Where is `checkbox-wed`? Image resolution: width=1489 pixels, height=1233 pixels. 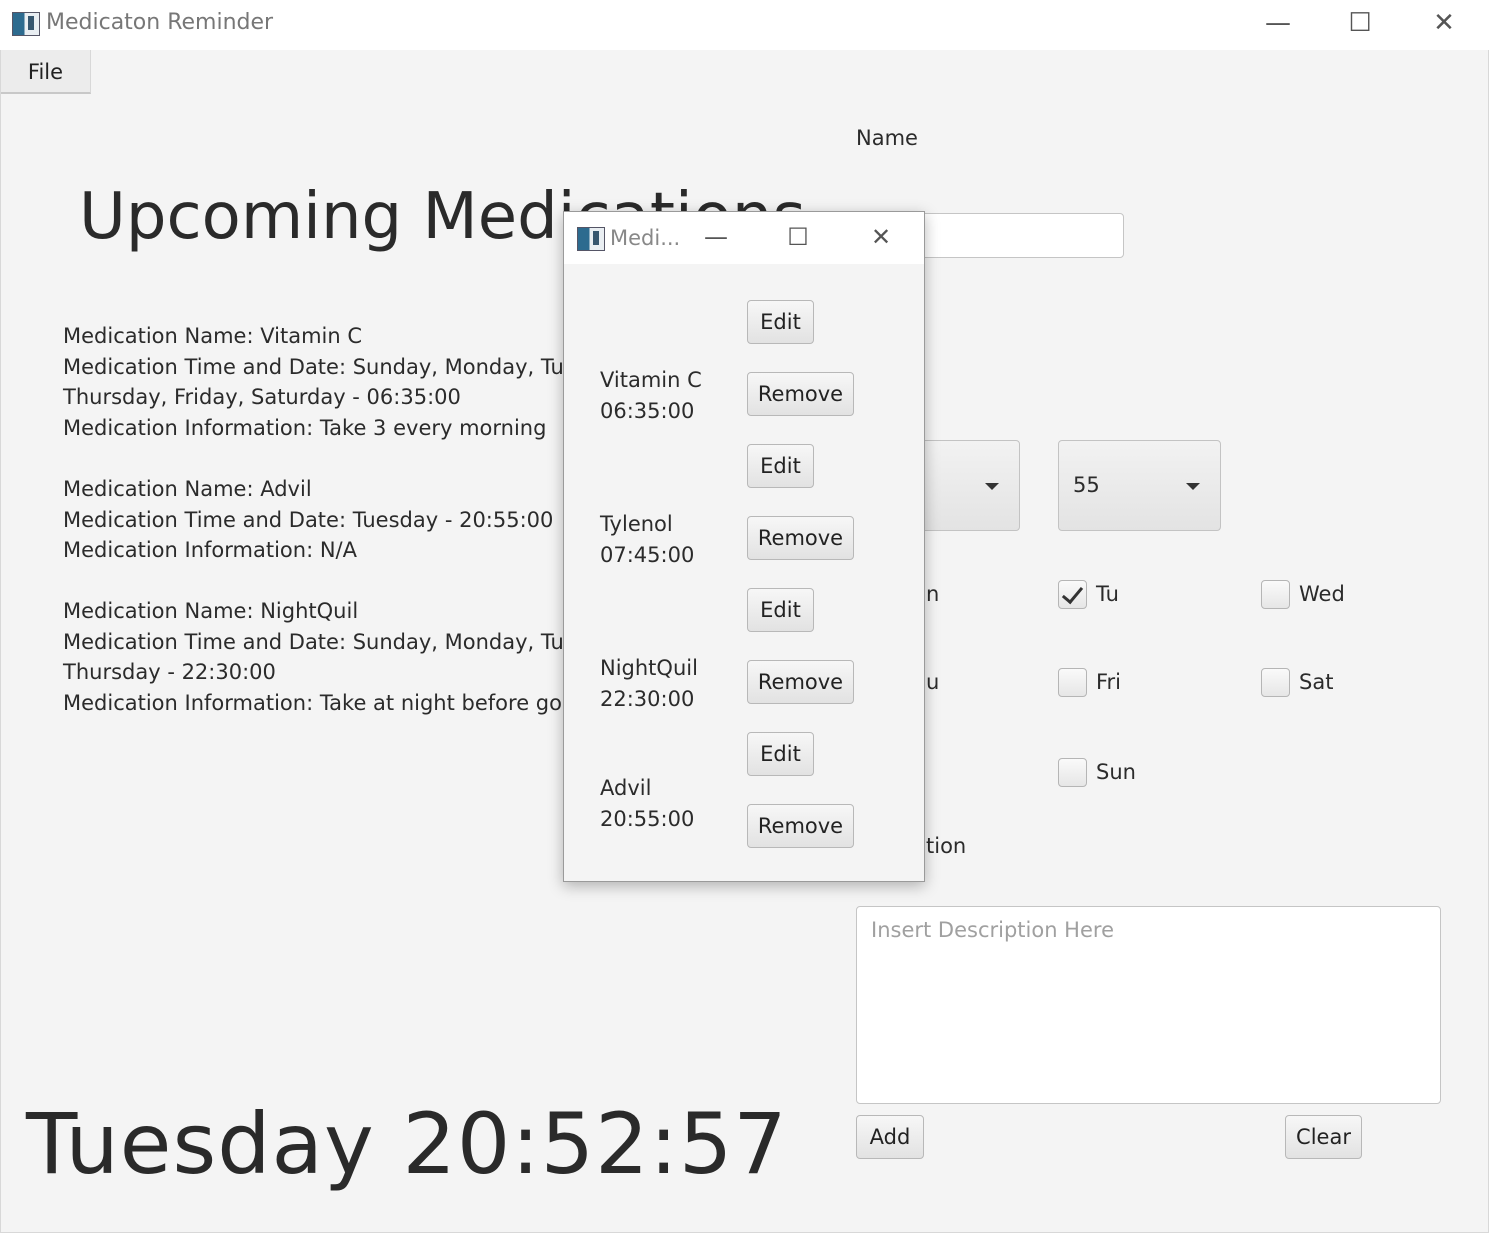 checkbox-wed is located at coordinates (1275, 594).